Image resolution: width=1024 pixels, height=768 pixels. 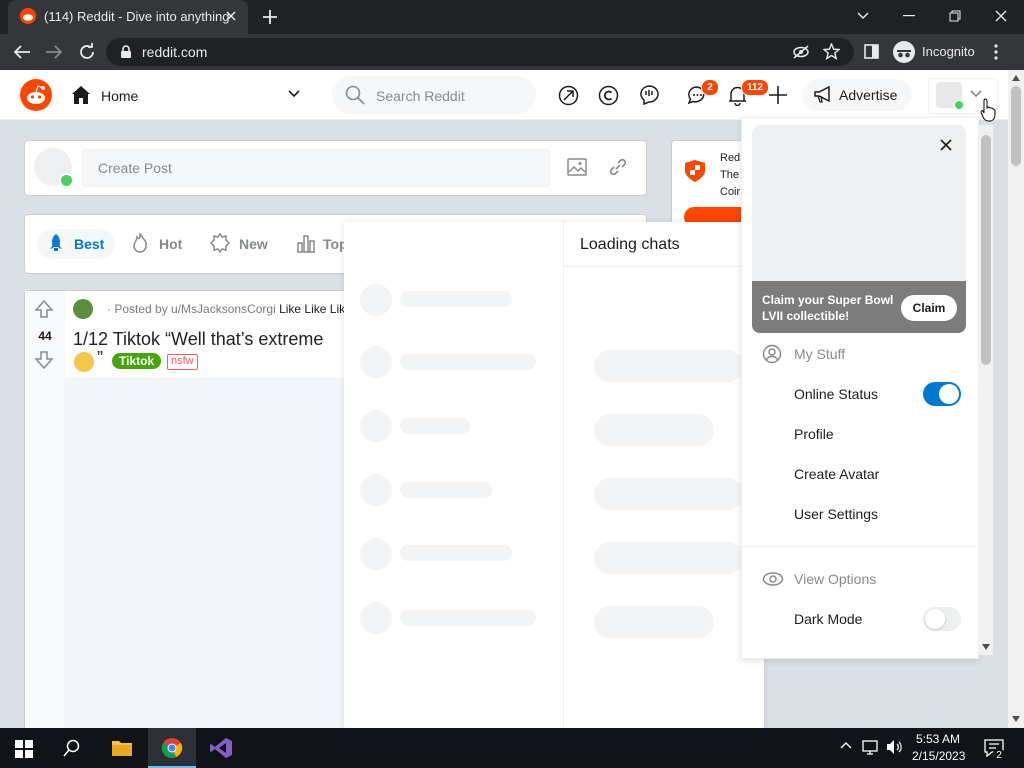 I want to click on feed-selector-chevron-icon, so click(x=294, y=94).